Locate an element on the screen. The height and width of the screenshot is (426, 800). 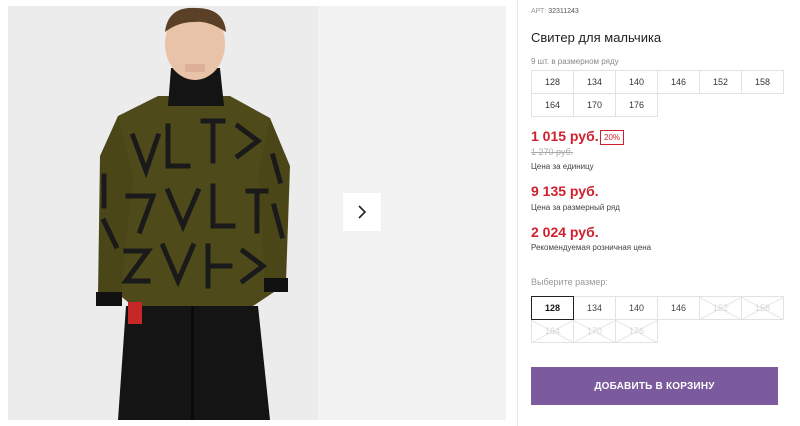
pack-size-cell: 134 is located at coordinates (594, 82).